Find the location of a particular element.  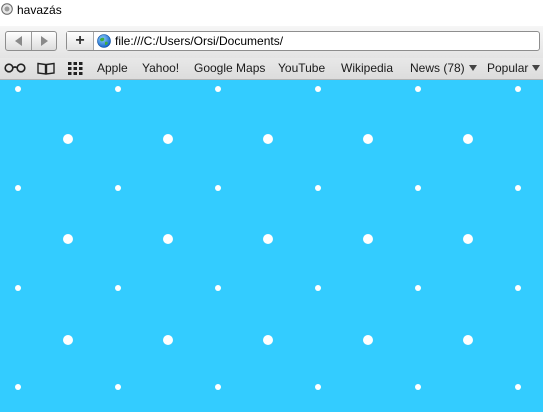

url-input is located at coordinates (315, 41).